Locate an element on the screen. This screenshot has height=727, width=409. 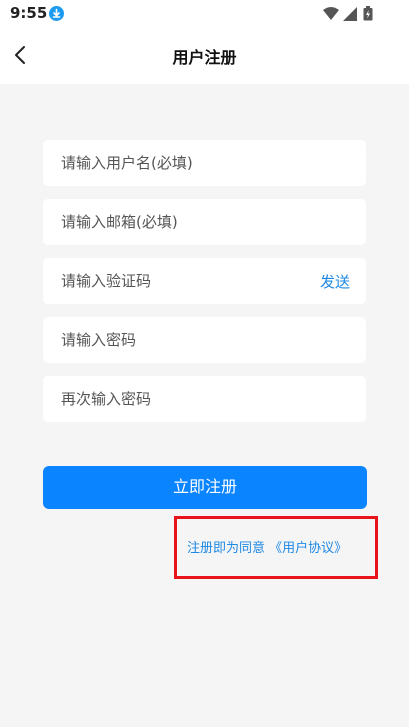
password-field is located at coordinates (204, 340).